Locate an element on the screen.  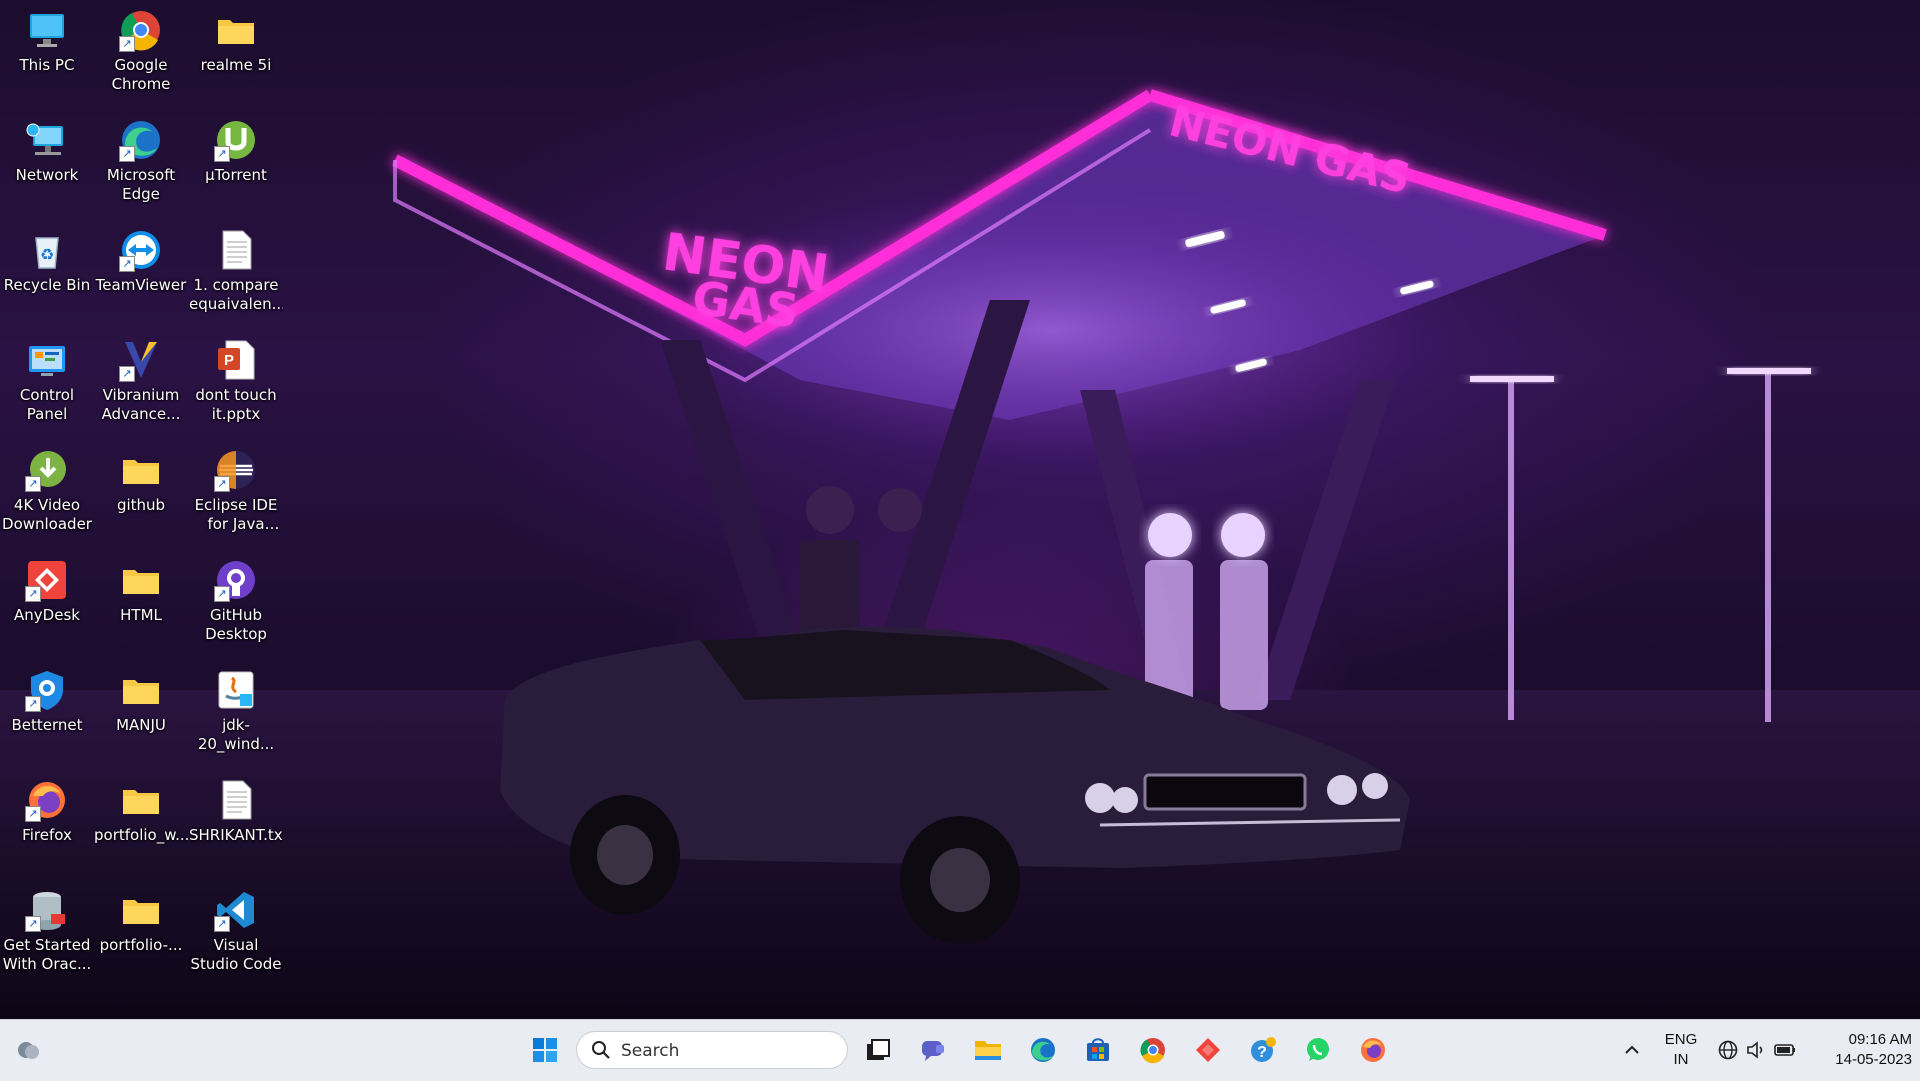
firefox-icon is located at coordinates (1373, 1050).